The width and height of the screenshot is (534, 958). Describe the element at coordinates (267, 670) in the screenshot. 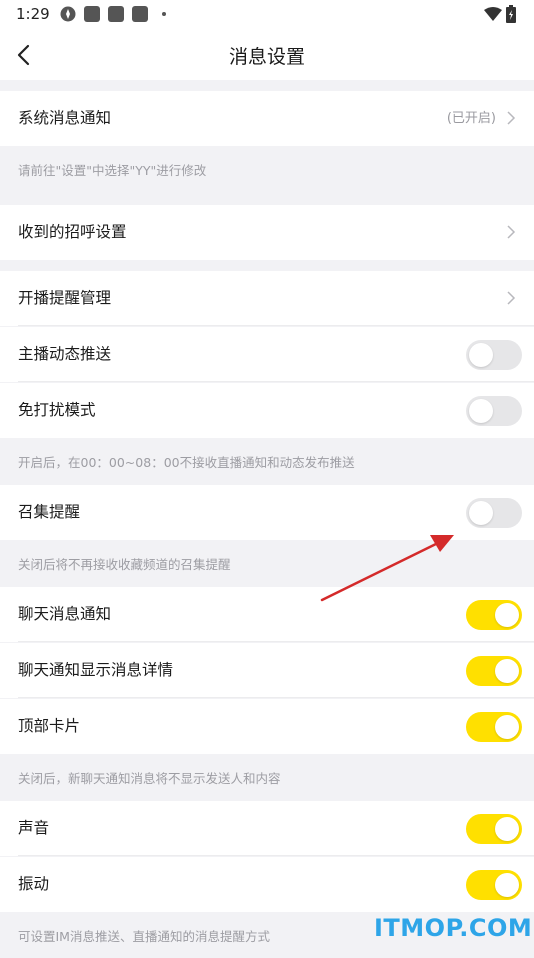

I see `chat-detail-row: 聊天通知显示消息详情` at that location.